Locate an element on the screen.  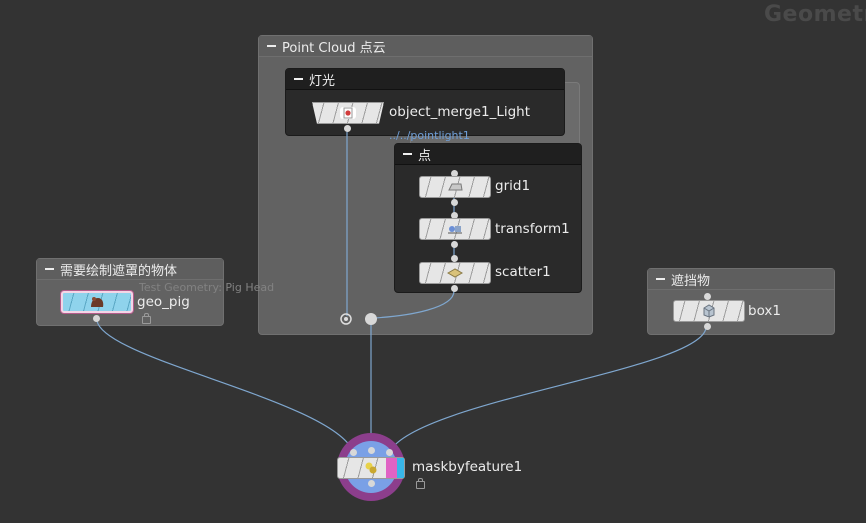
node-transform is located at coordinates (455, 229).